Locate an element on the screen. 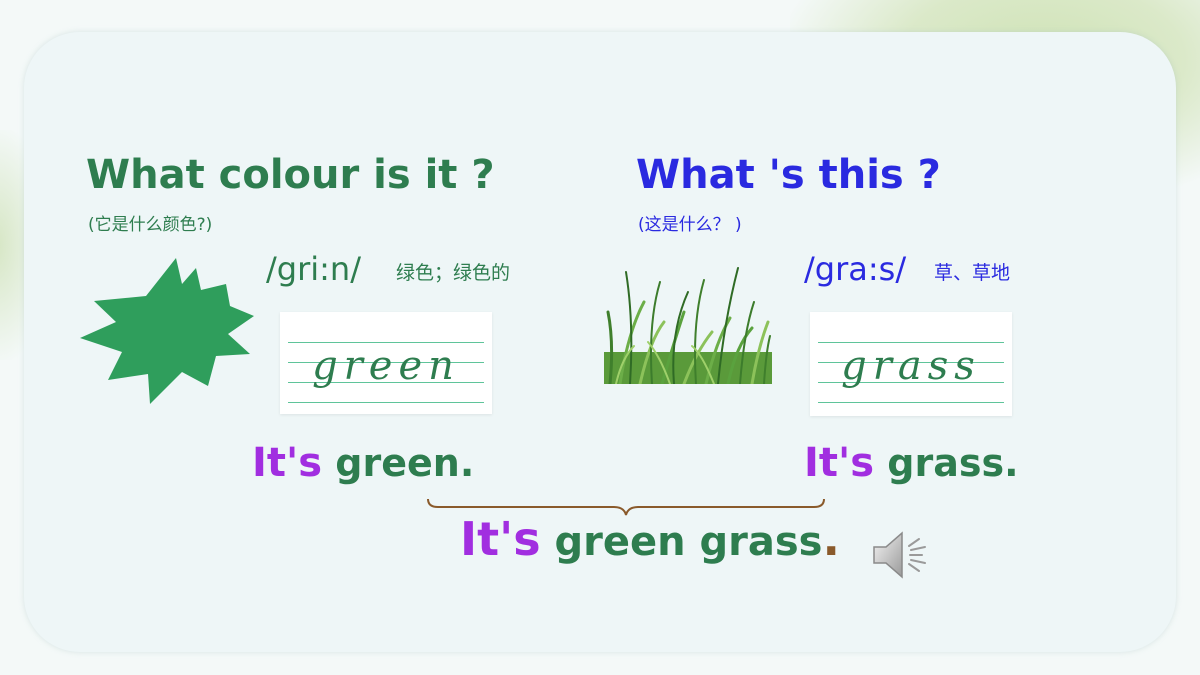 This screenshot has width=1200, height=675. question-this-translation: (这是什么？ ) is located at coordinates (690, 225).